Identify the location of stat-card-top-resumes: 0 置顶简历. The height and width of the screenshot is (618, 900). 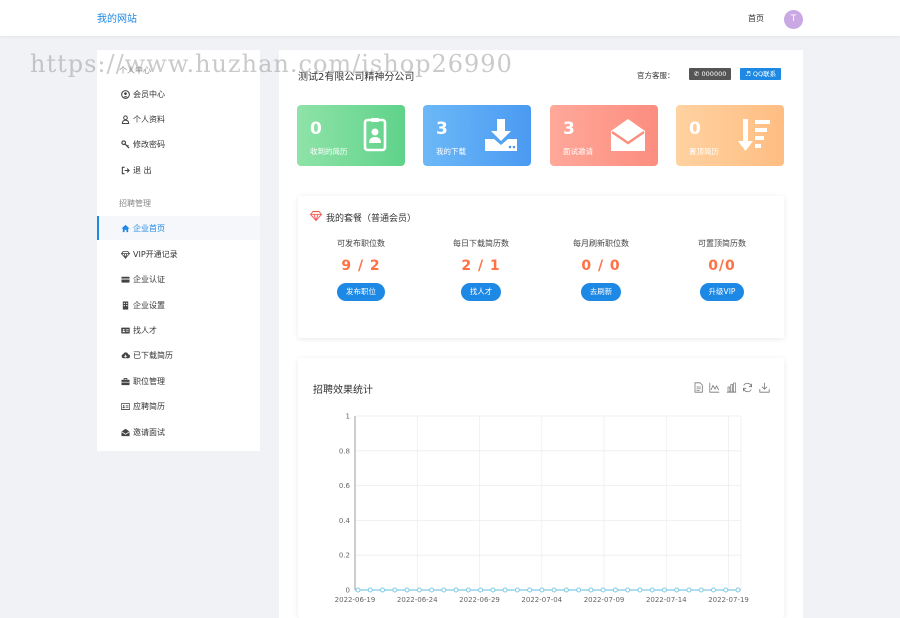
(730, 135).